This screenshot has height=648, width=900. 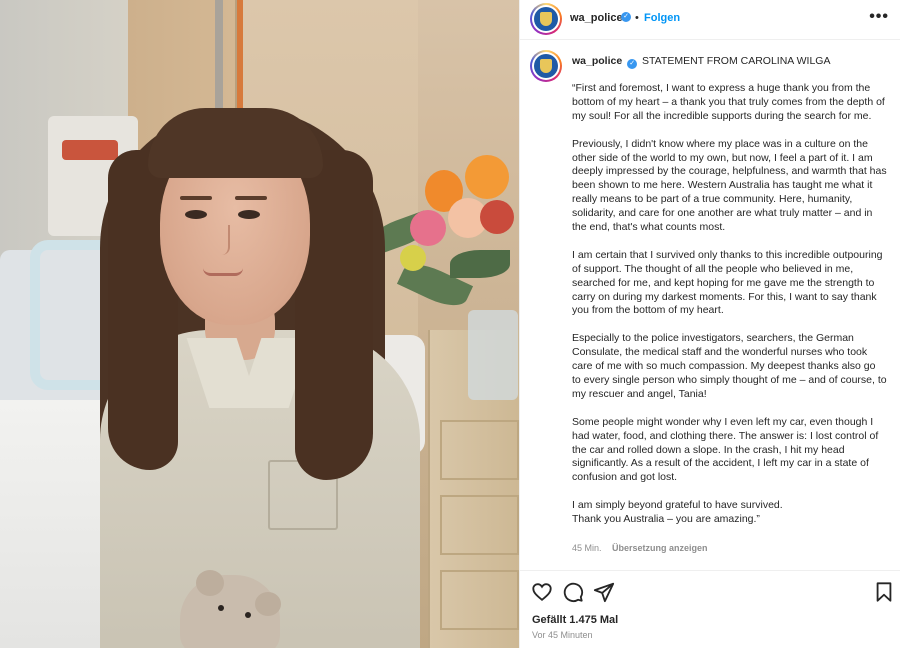 I want to click on bookmark-icon, so click(x=884, y=592).